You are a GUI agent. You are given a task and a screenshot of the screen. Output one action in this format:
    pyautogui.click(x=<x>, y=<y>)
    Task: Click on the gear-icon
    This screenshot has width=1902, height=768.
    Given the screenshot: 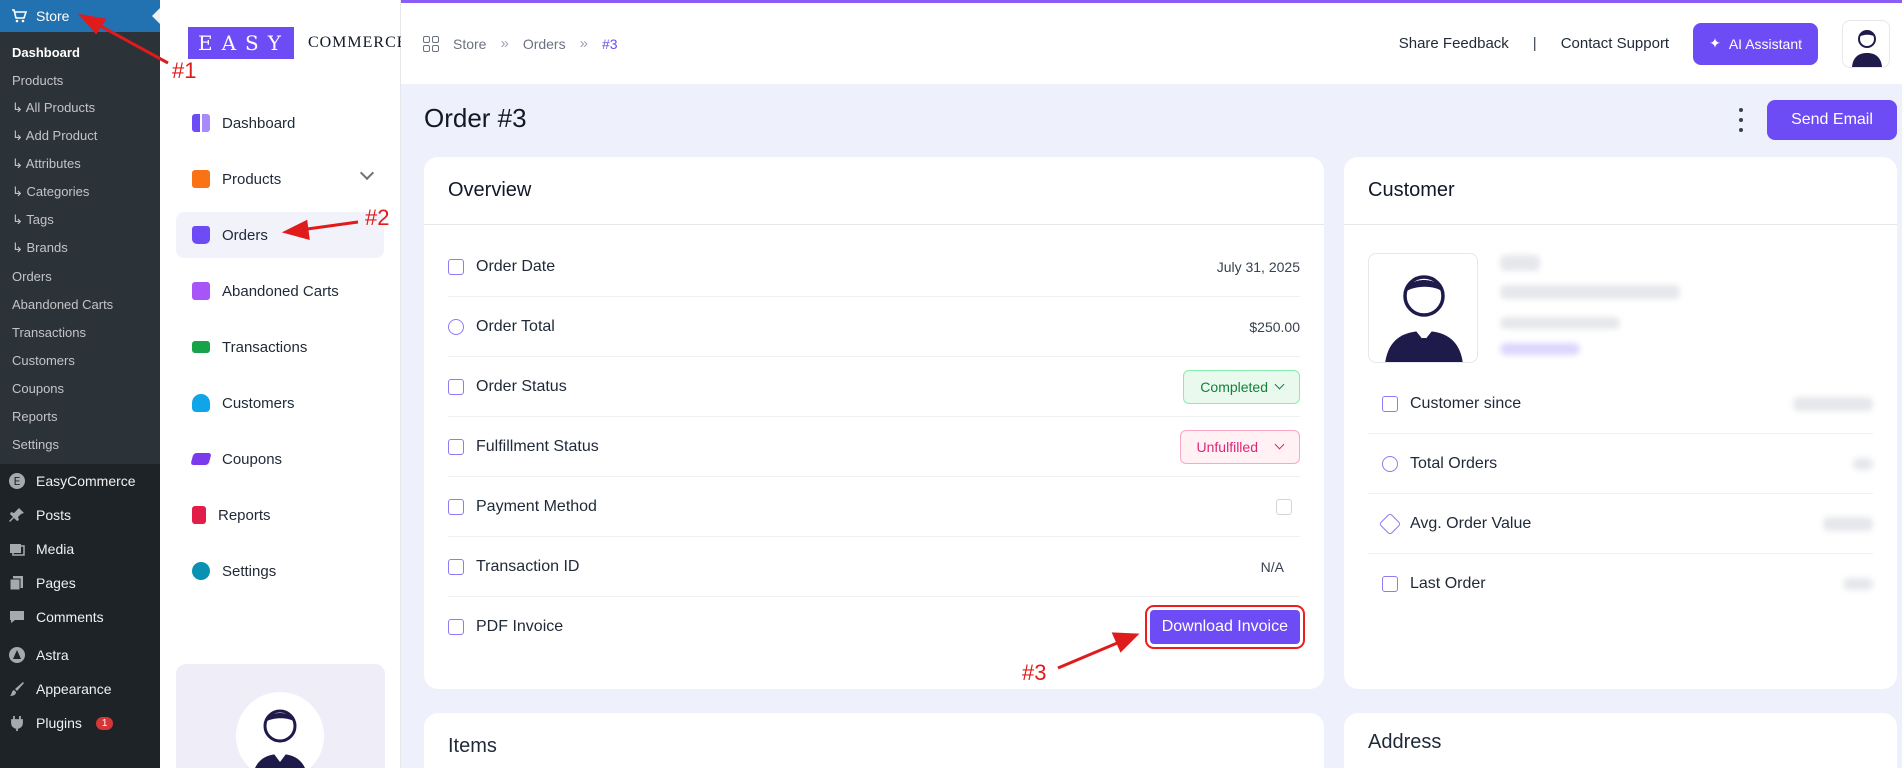 What is the action you would take?
    pyautogui.click(x=201, y=571)
    